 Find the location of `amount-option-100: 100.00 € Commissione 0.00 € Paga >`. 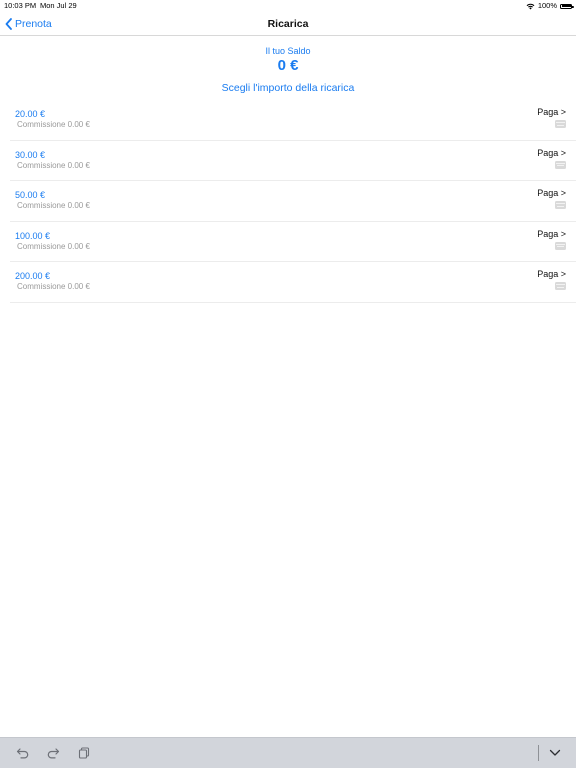

amount-option-100: 100.00 € Commissione 0.00 € Paga > is located at coordinates (293, 242).